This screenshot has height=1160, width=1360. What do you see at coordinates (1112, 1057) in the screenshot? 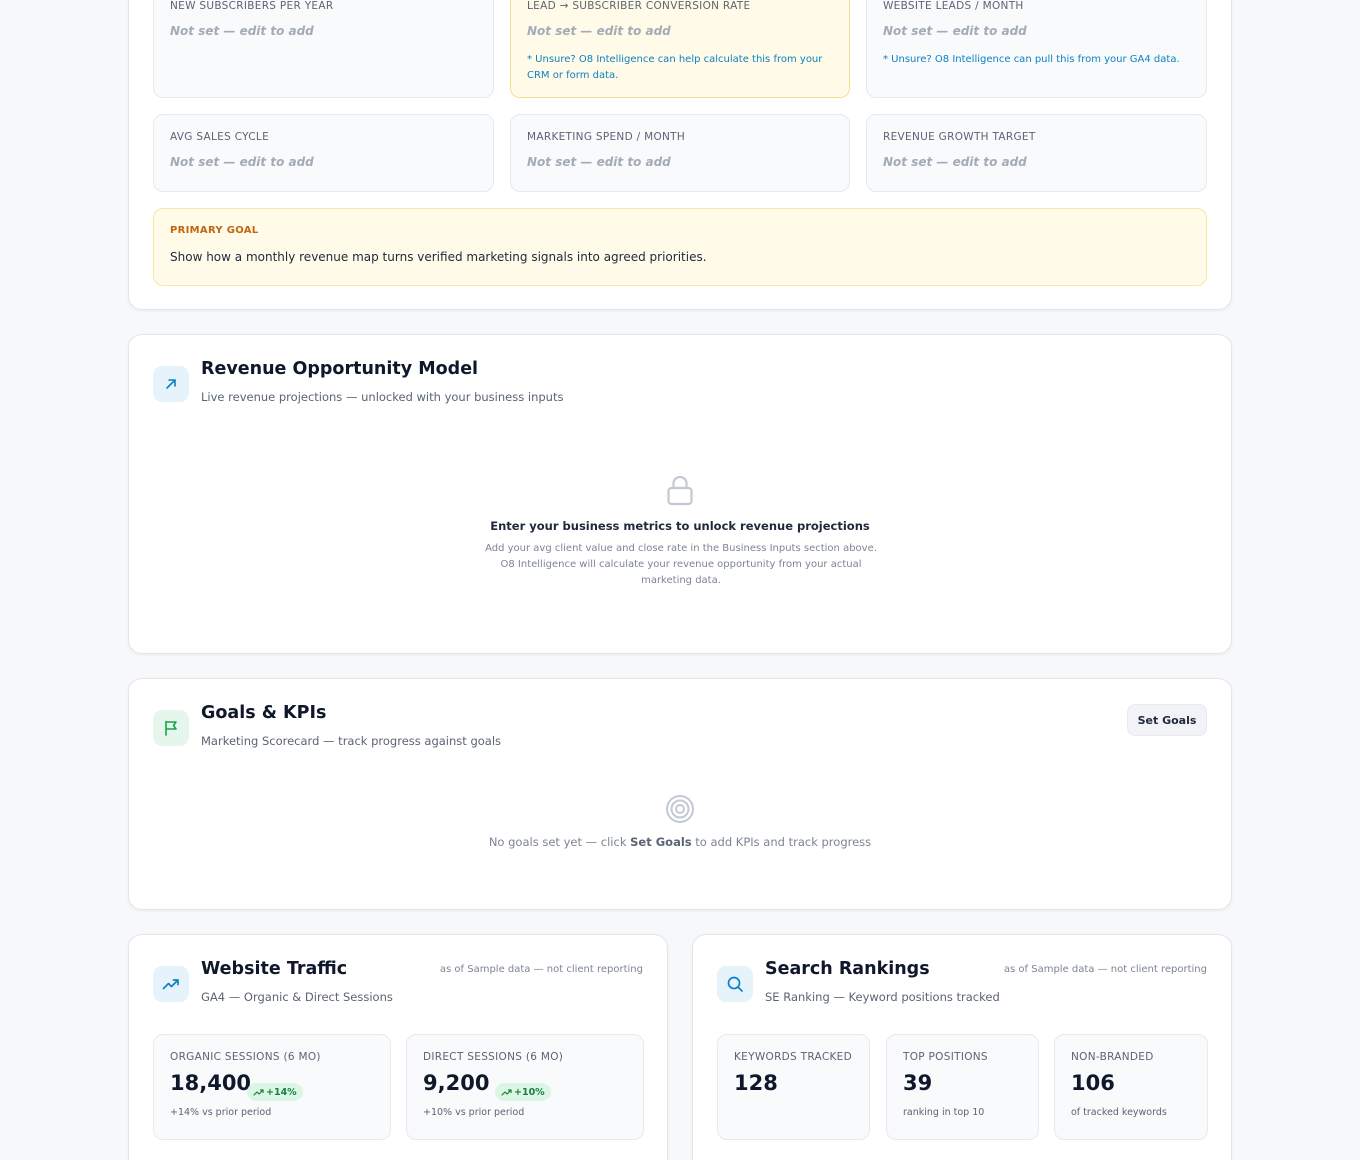
I see `stat-label: NON-BRANDED` at bounding box center [1112, 1057].